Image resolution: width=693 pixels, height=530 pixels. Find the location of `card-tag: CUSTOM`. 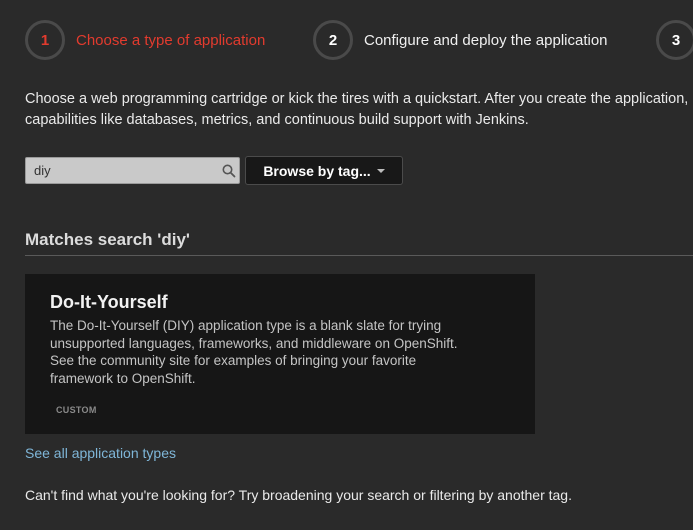

card-tag: CUSTOM is located at coordinates (76, 410).